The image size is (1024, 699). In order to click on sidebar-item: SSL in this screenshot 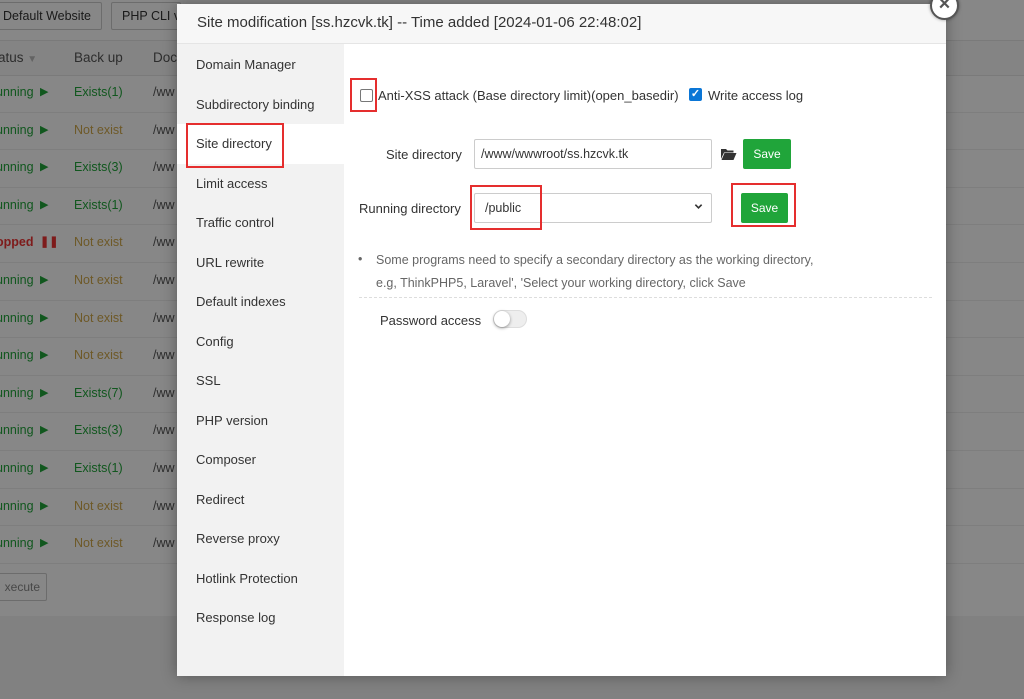, I will do `click(260, 381)`.